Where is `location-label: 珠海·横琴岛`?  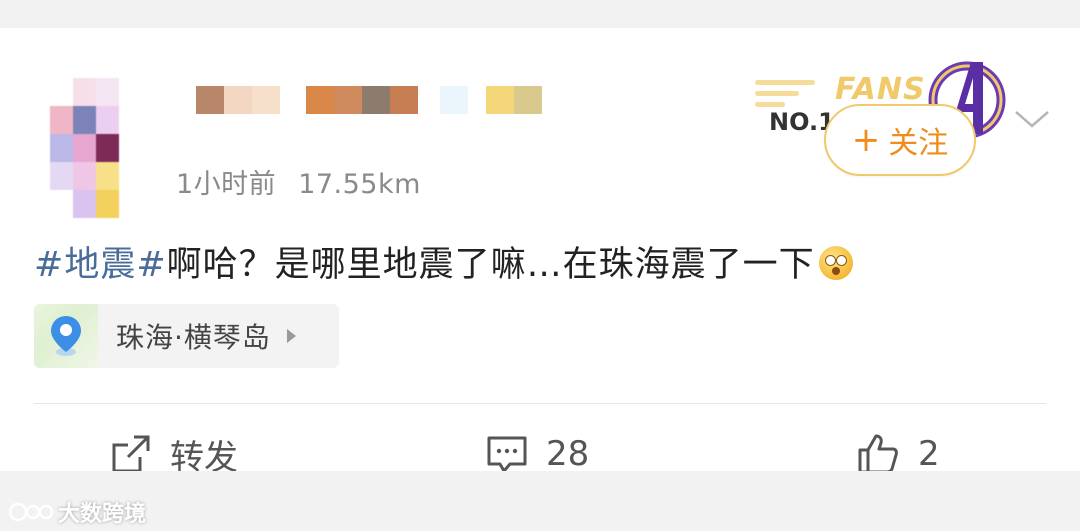 location-label: 珠海·横琴岛 is located at coordinates (193, 337).